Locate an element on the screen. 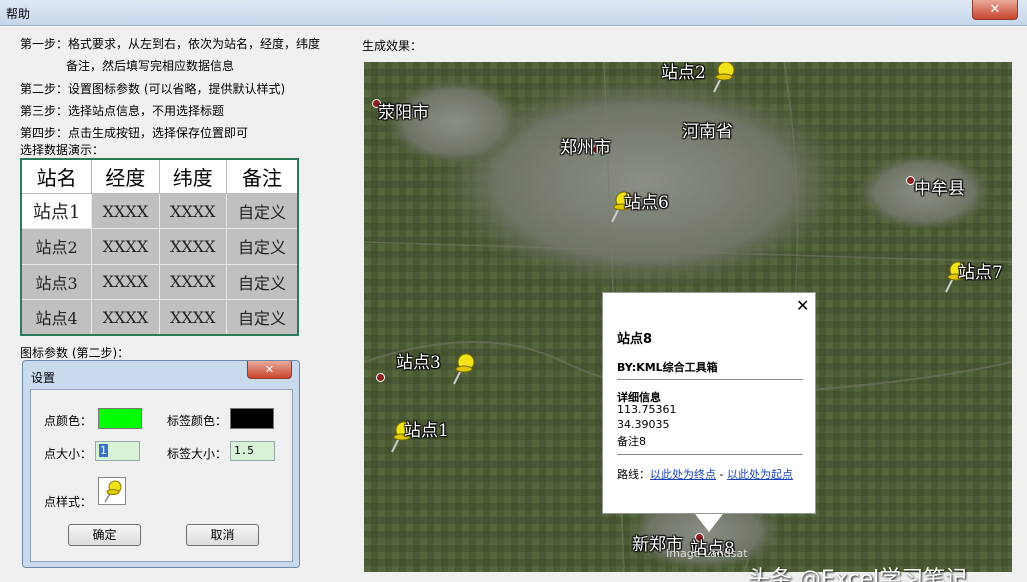 Image resolution: width=1027 pixels, height=582 pixels. table-header-row: 站名 经度 纬度 备注 is located at coordinates (159, 176).